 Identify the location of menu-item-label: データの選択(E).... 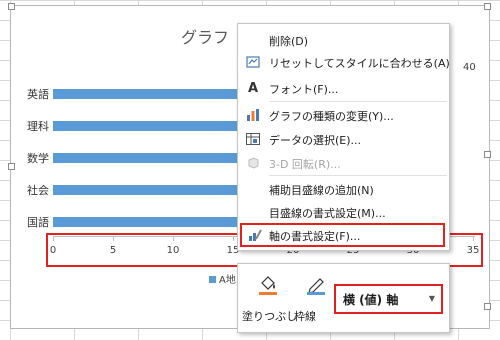
(315, 140).